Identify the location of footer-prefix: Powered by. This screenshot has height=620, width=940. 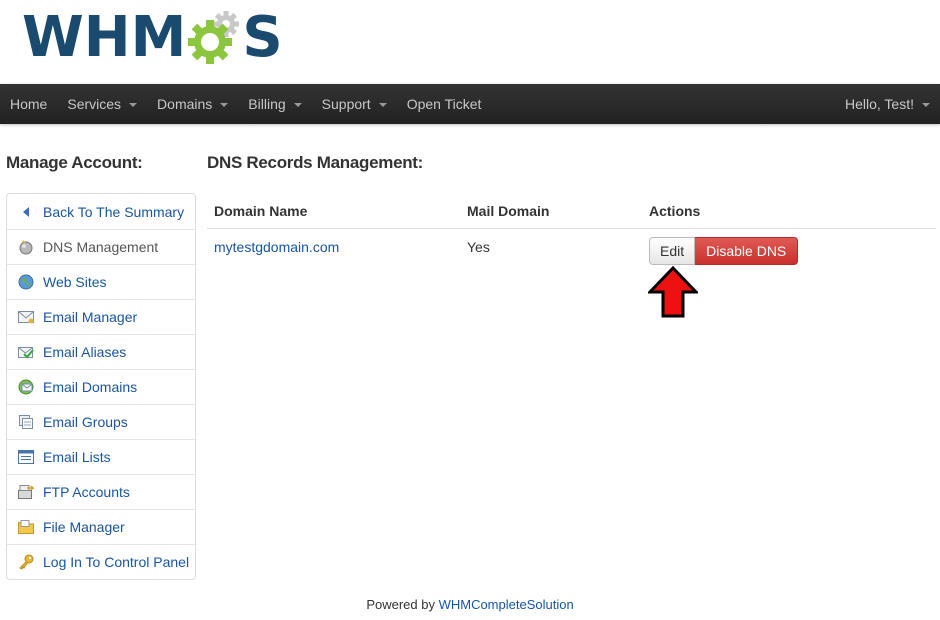
(402, 604).